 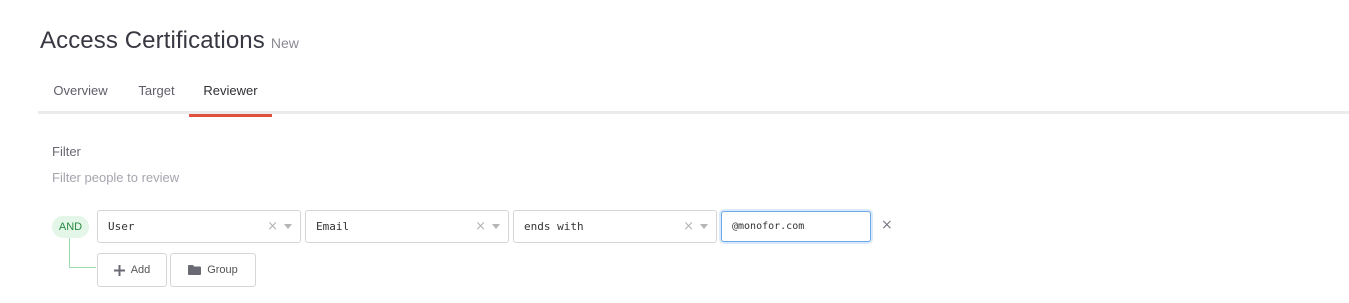 I want to click on entity-select-value: User, so click(x=121, y=226).